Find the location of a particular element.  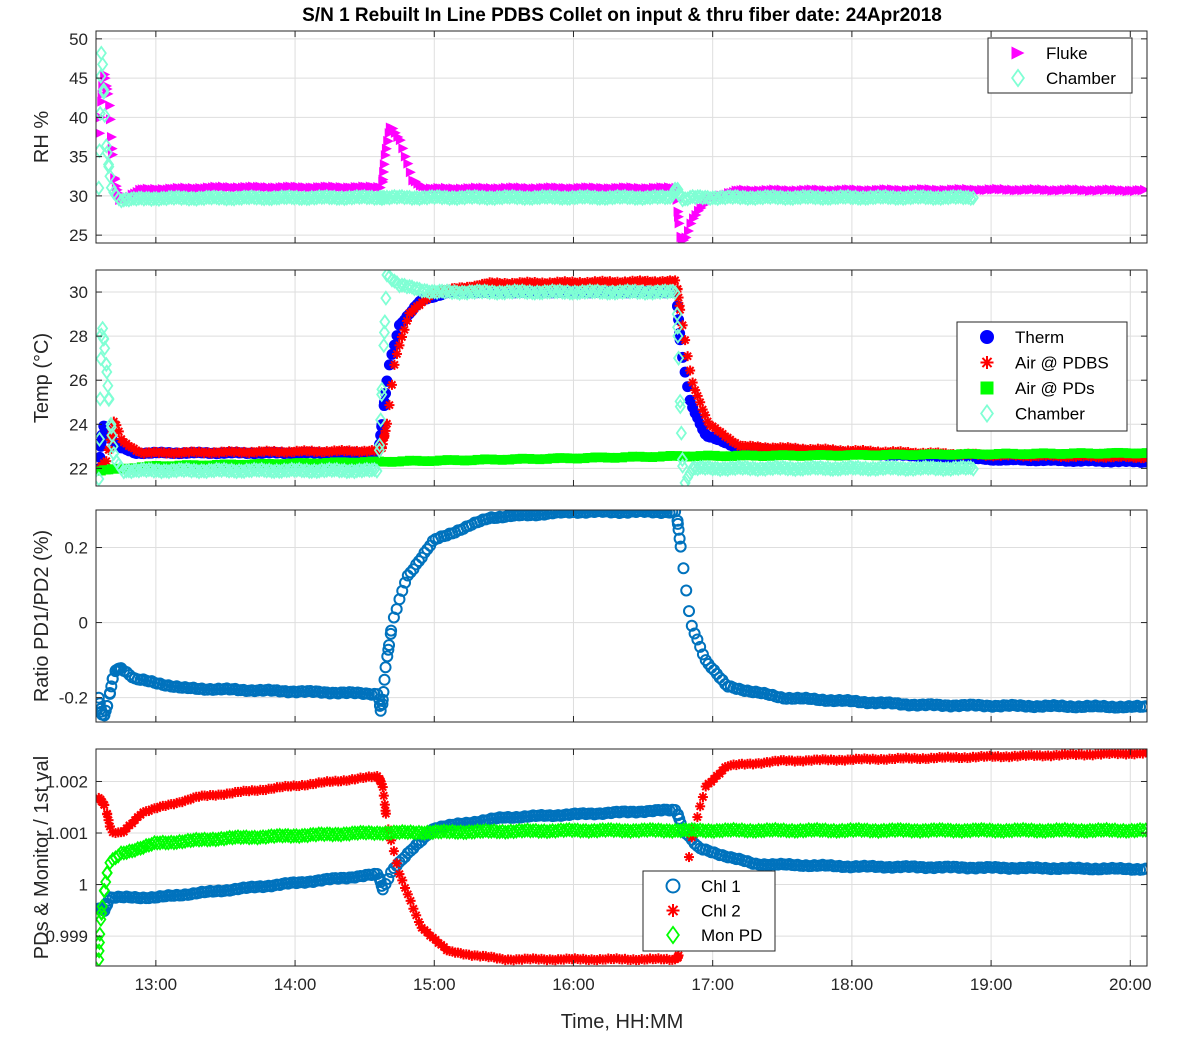

x-tick-label: 18:00 is located at coordinates (852, 984).